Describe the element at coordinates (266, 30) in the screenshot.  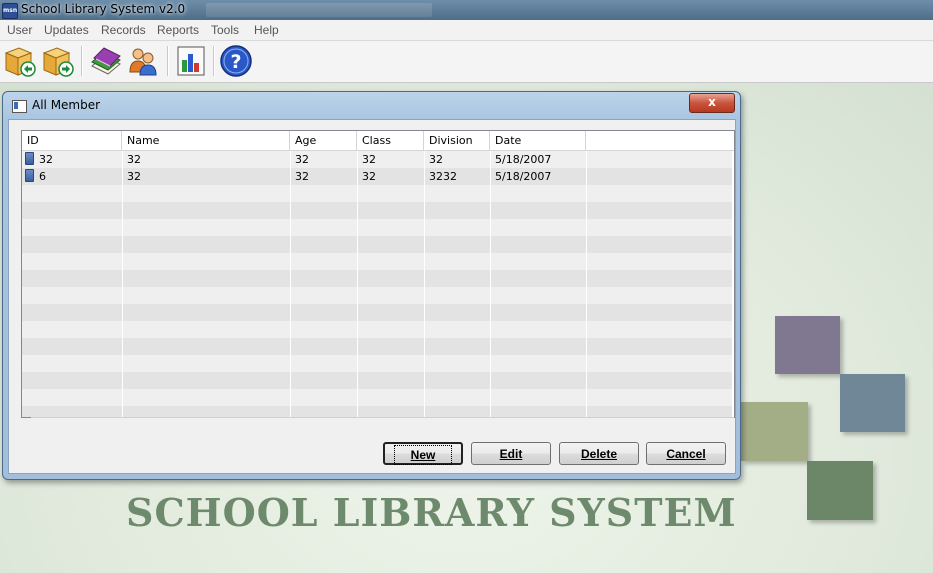
I see `menu-help: Help` at that location.